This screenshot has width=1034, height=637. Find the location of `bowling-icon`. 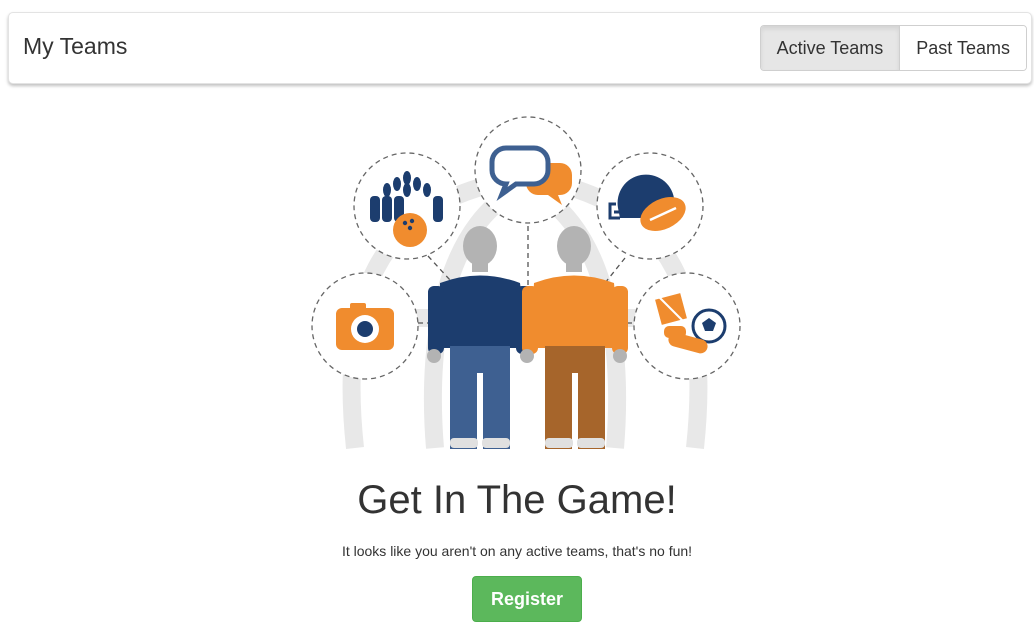

bowling-icon is located at coordinates (407, 206).